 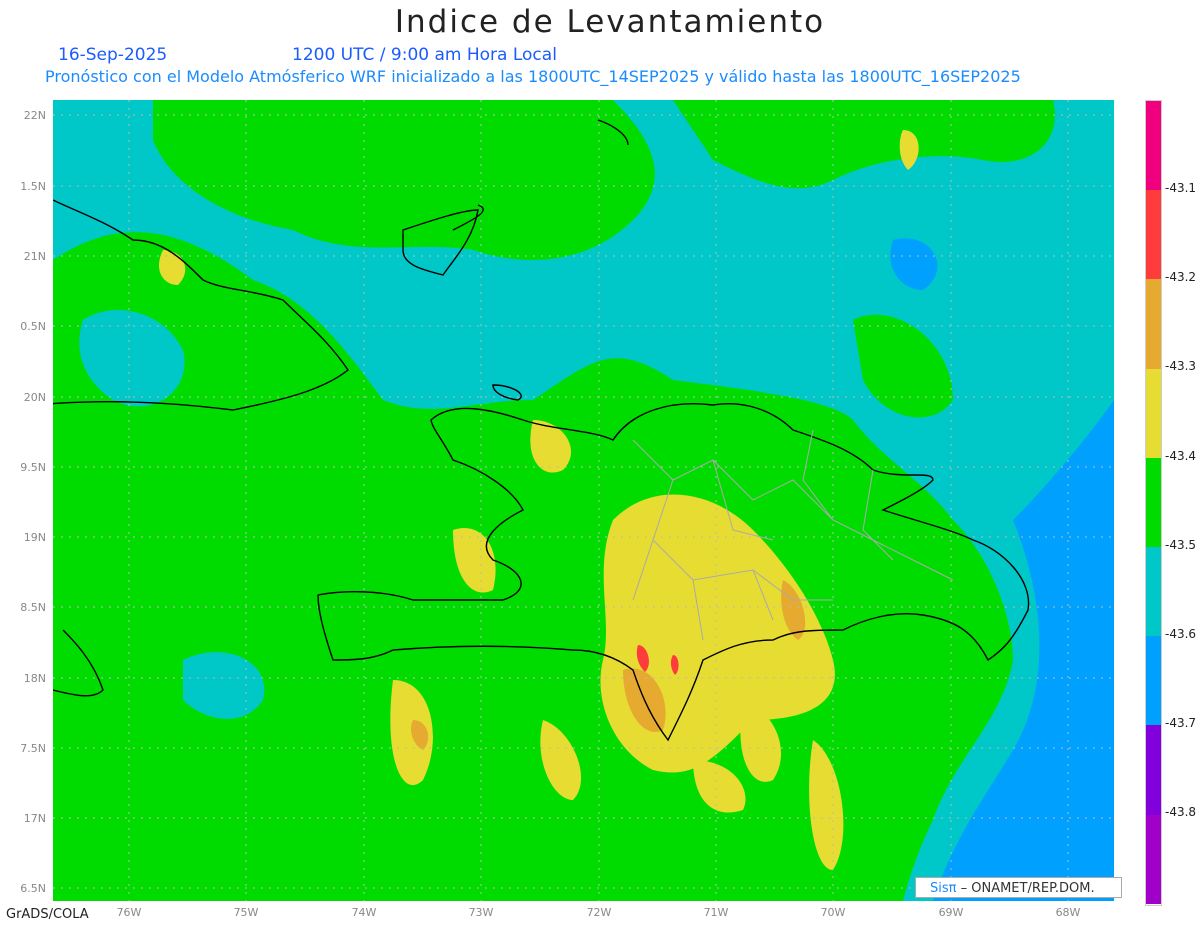 I want to click on colorbar-label: -43.6, so click(x=1181, y=634).